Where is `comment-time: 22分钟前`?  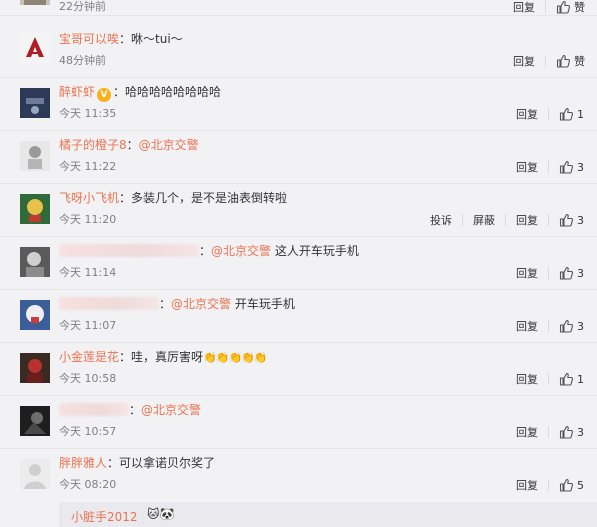
comment-time: 22分钟前 is located at coordinates (82, 6).